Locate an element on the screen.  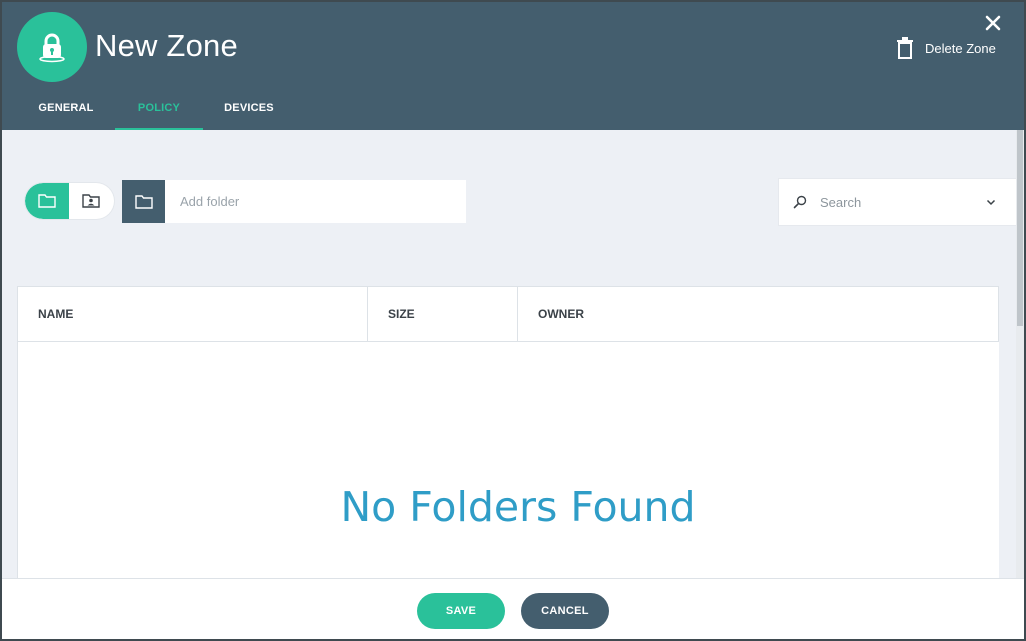
column-header-name: NAME is located at coordinates (193, 314).